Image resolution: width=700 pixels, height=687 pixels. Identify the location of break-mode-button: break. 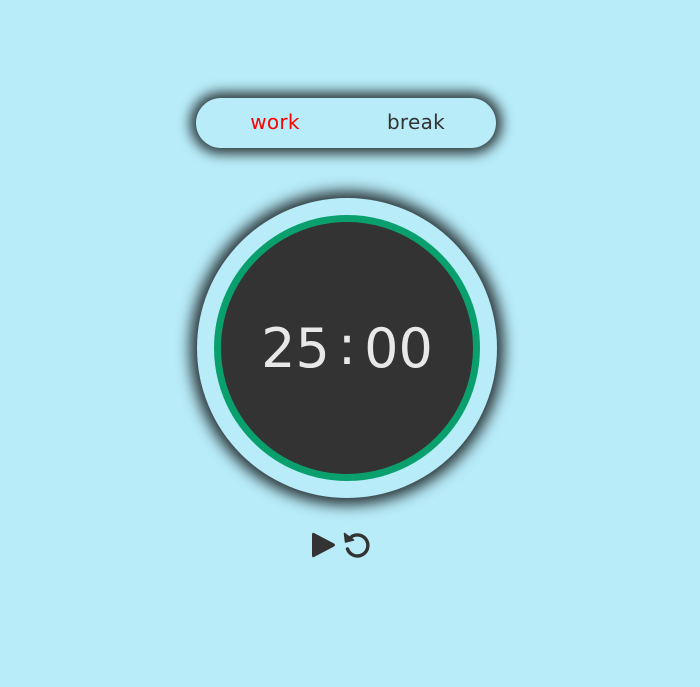
(416, 123).